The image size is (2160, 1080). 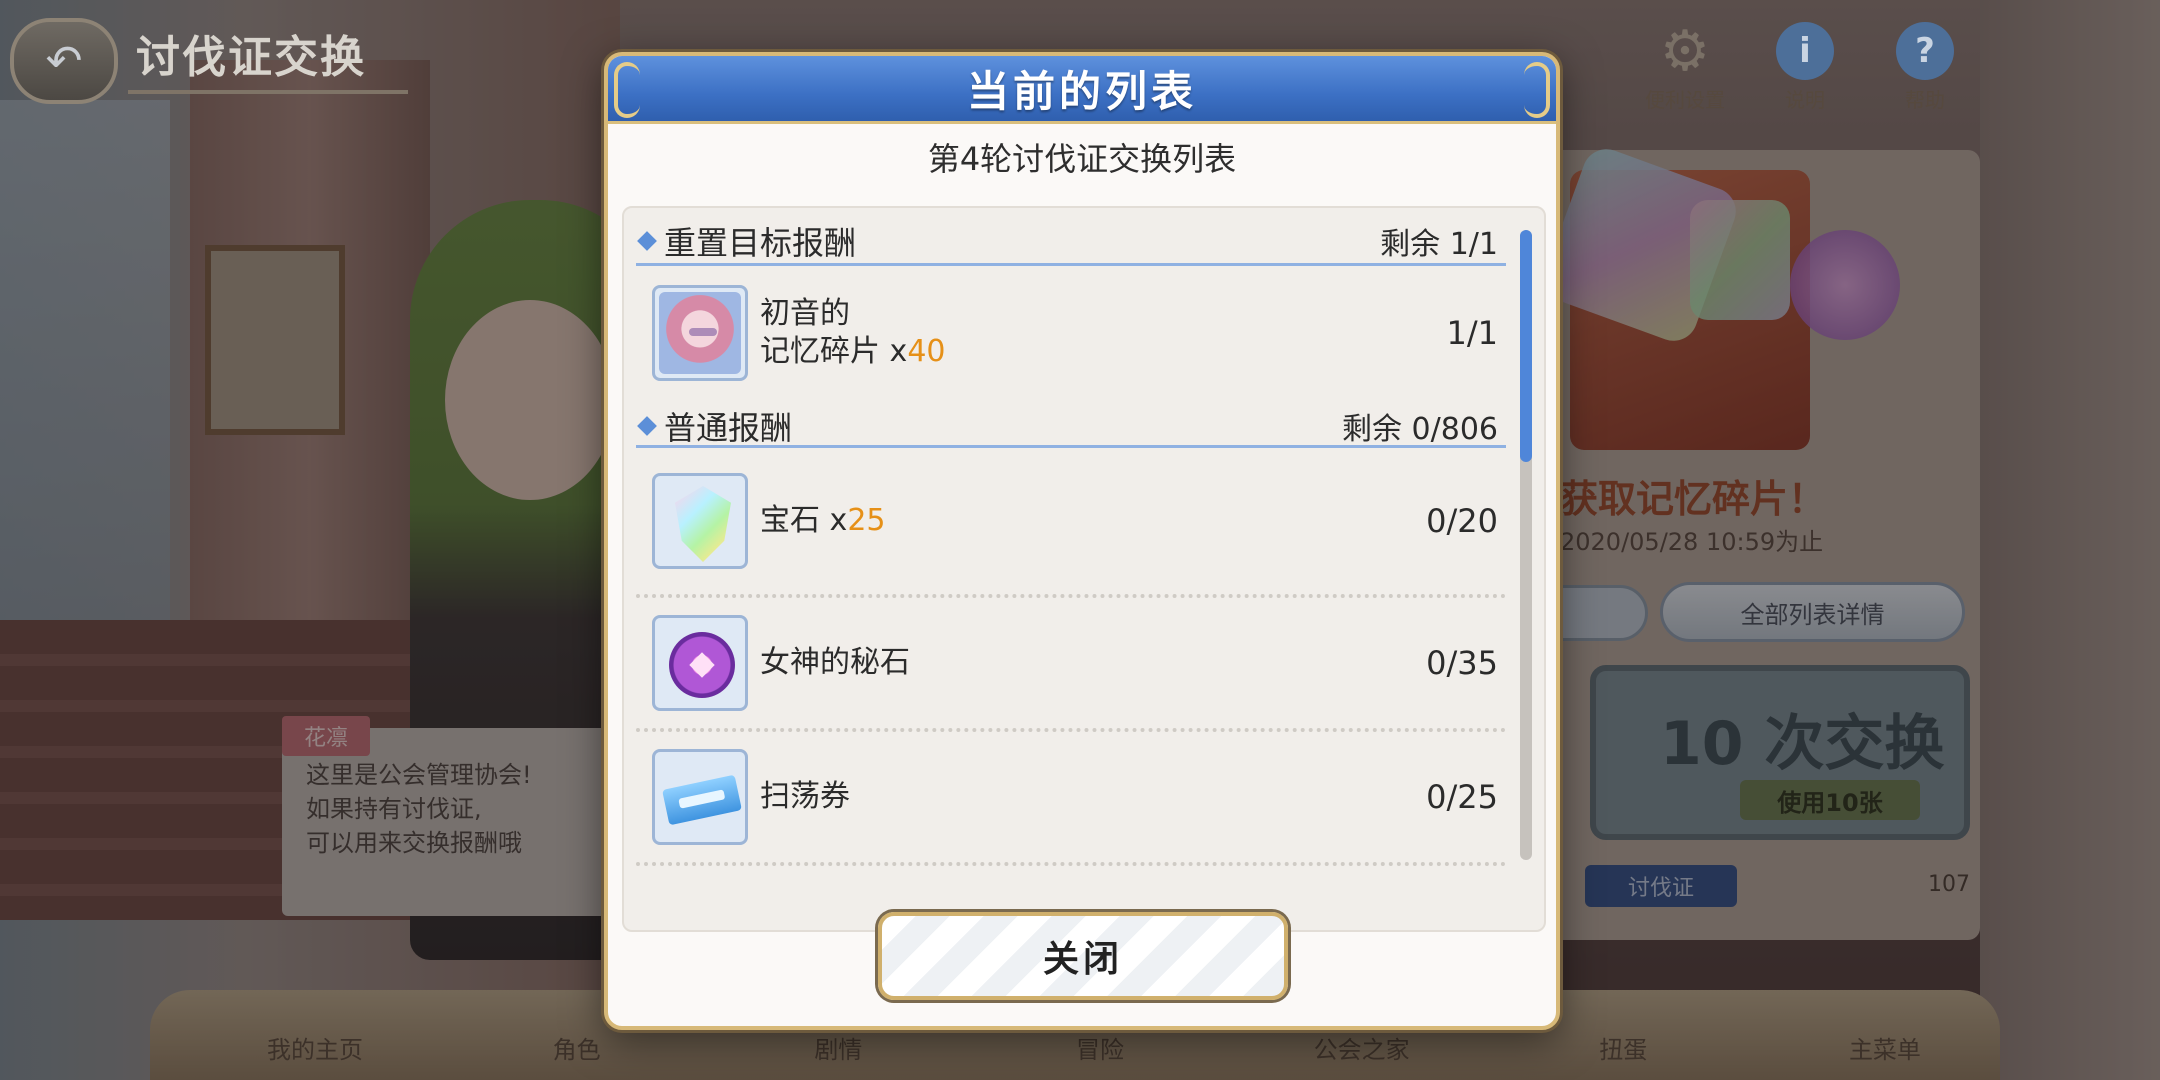 What do you see at coordinates (1462, 663) in the screenshot?
I see `item-count: 0/35` at bounding box center [1462, 663].